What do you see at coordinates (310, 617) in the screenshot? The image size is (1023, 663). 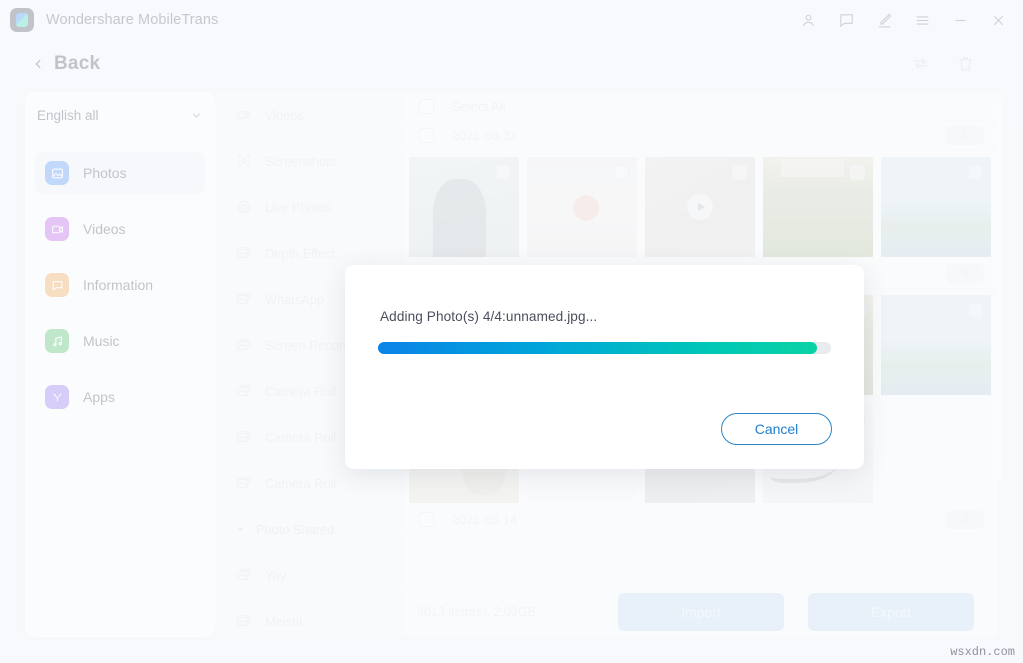 I see `album-item-meishi: Meishi` at bounding box center [310, 617].